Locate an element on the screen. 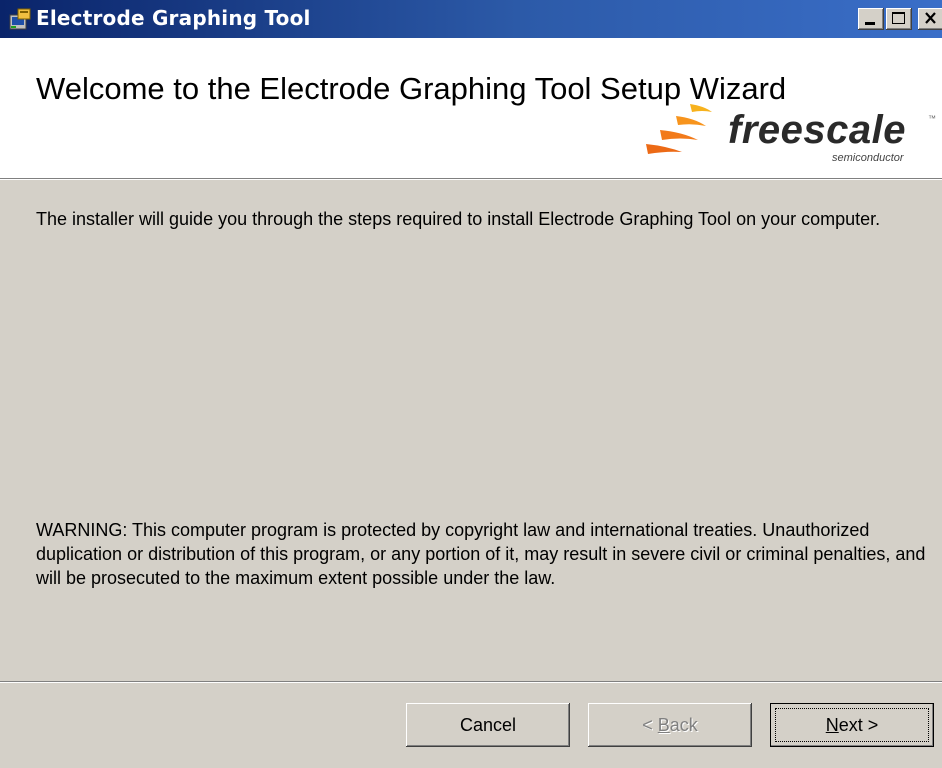 Image resolution: width=942 pixels, height=768 pixels. freescale-swoosh-icon is located at coordinates (679, 129).